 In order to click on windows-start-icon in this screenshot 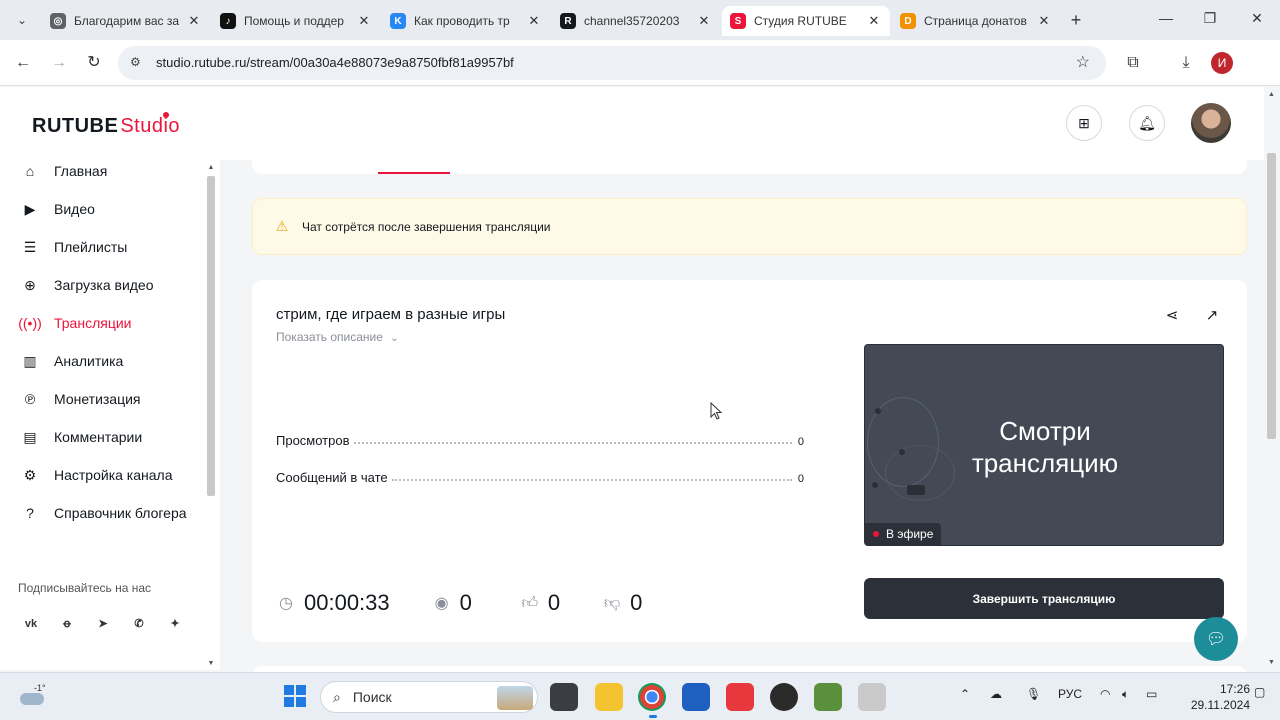, I will do `click(295, 696)`.